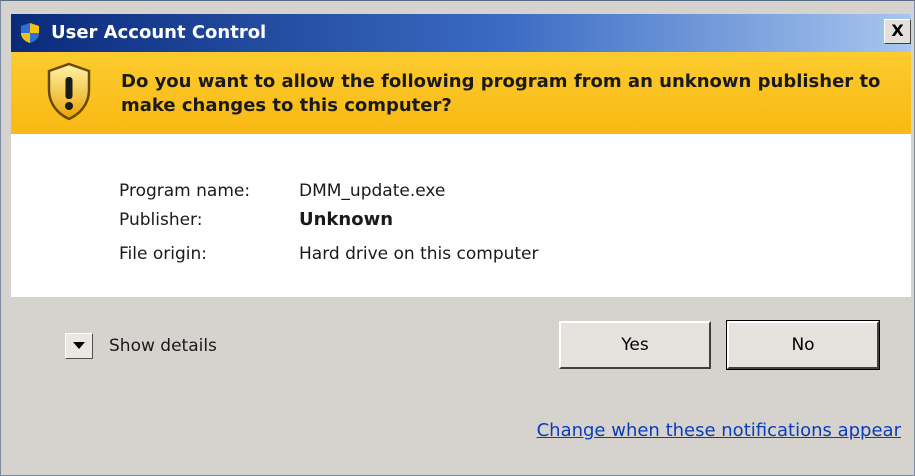 Image resolution: width=915 pixels, height=476 pixels. What do you see at coordinates (282, 191) in the screenshot?
I see `program-name-row: Program name: DMM_update.exe` at bounding box center [282, 191].